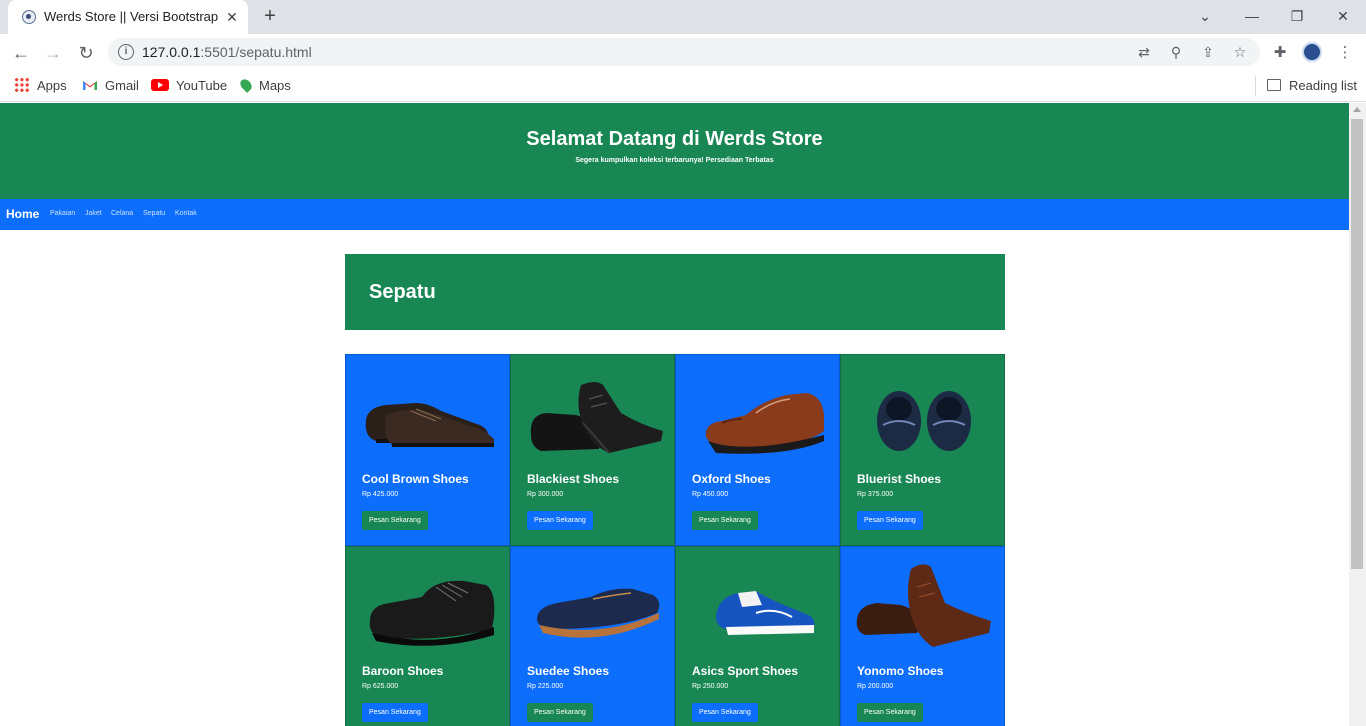 The width and height of the screenshot is (1366, 726). What do you see at coordinates (674, 214) in the screenshot?
I see `main-navbar: Home Pakaian Jaket Celana Sepatu Kontak` at bounding box center [674, 214].